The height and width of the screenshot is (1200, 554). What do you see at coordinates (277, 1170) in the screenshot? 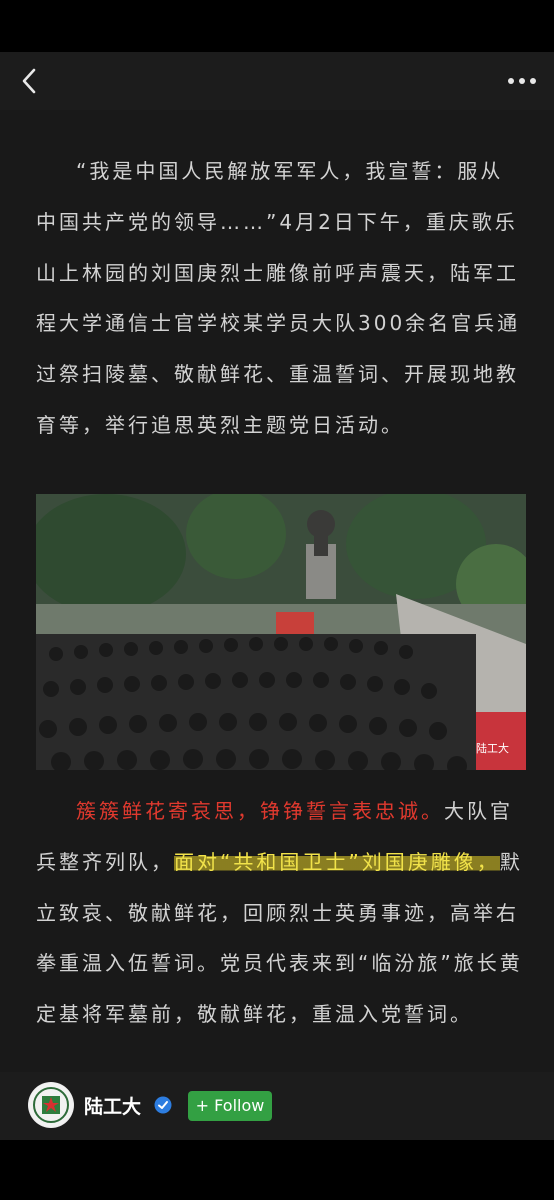
I see `bottom-area` at bounding box center [277, 1170].